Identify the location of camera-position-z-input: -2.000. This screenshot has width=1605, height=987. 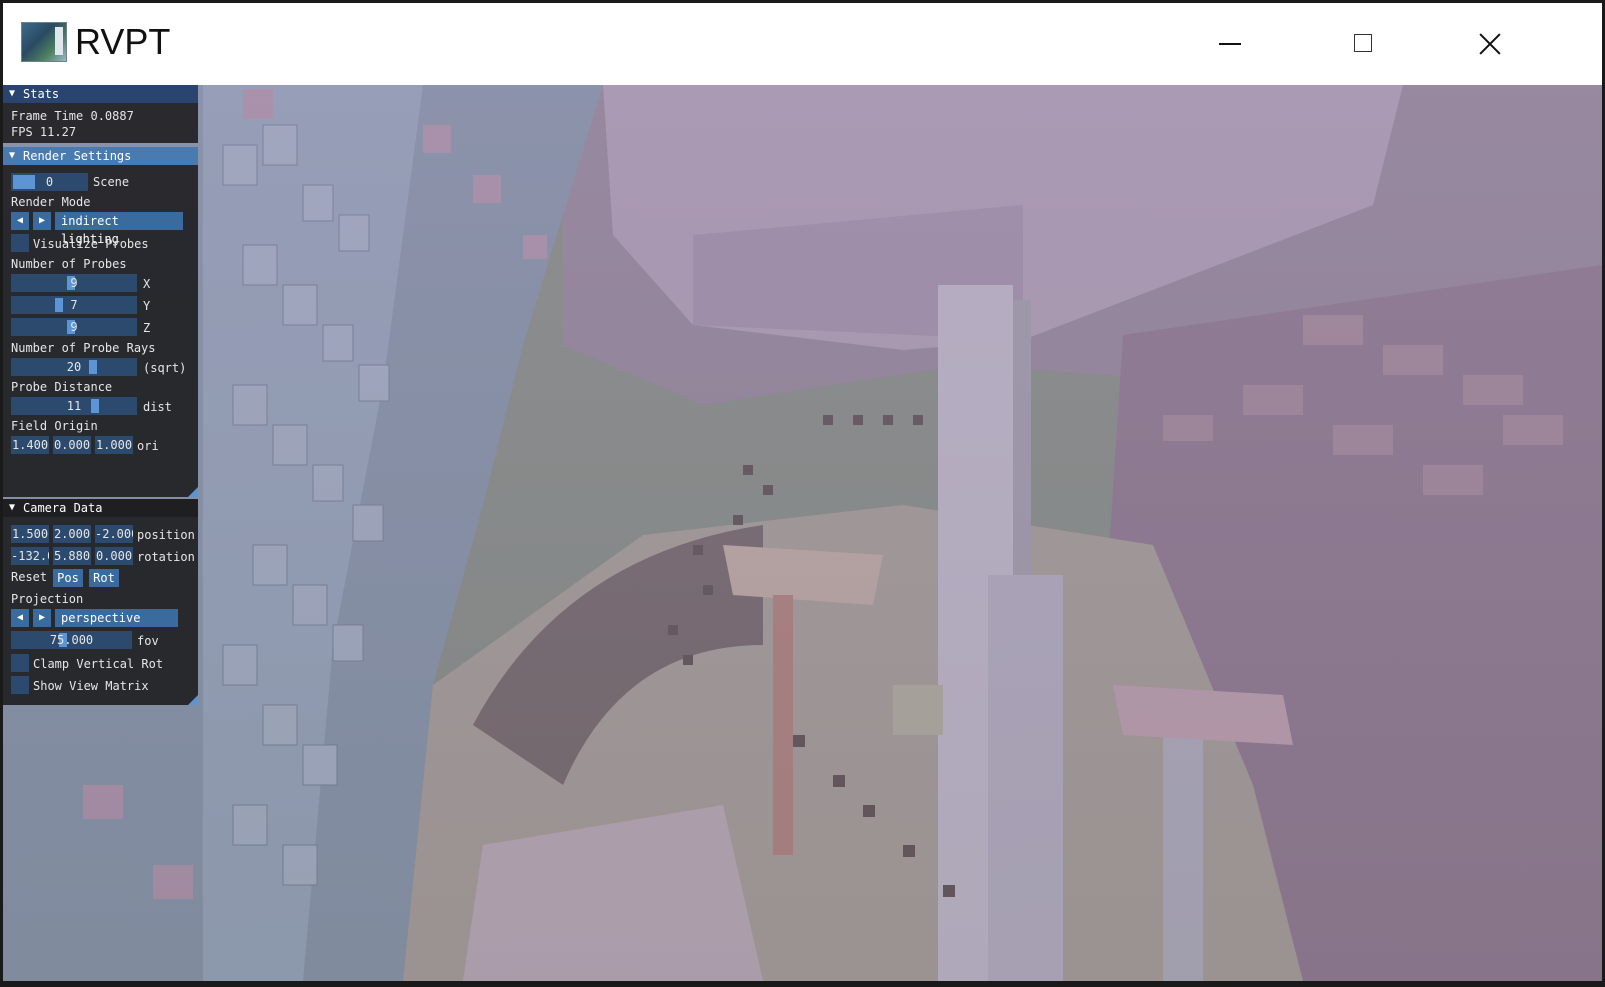
(114, 534).